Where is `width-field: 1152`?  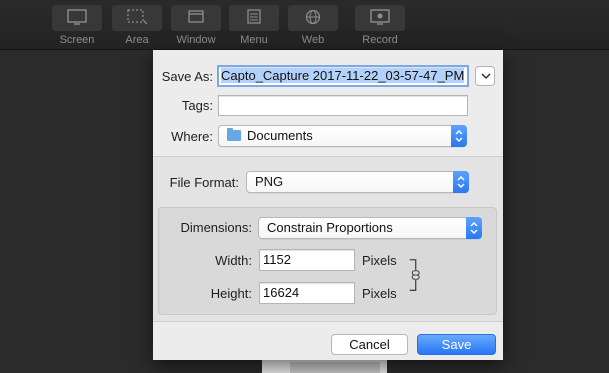
width-field: 1152 is located at coordinates (307, 260).